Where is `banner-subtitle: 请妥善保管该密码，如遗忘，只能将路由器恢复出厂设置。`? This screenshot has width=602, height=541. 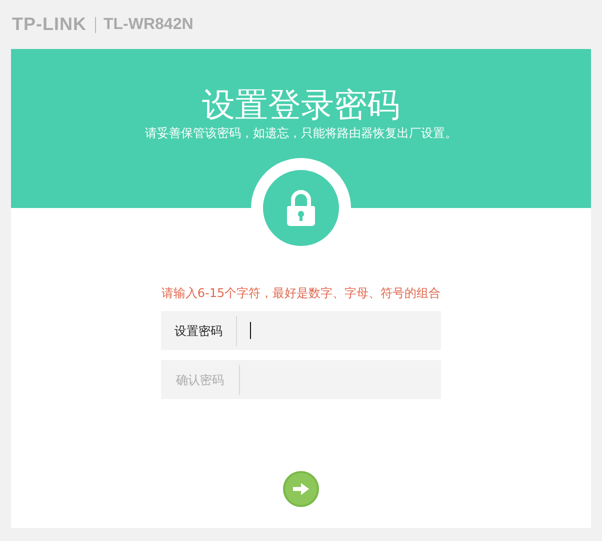
banner-subtitle: 请妥善保管该密码，如遗忘，只能将路由器恢复出厂设置。 is located at coordinates (301, 133).